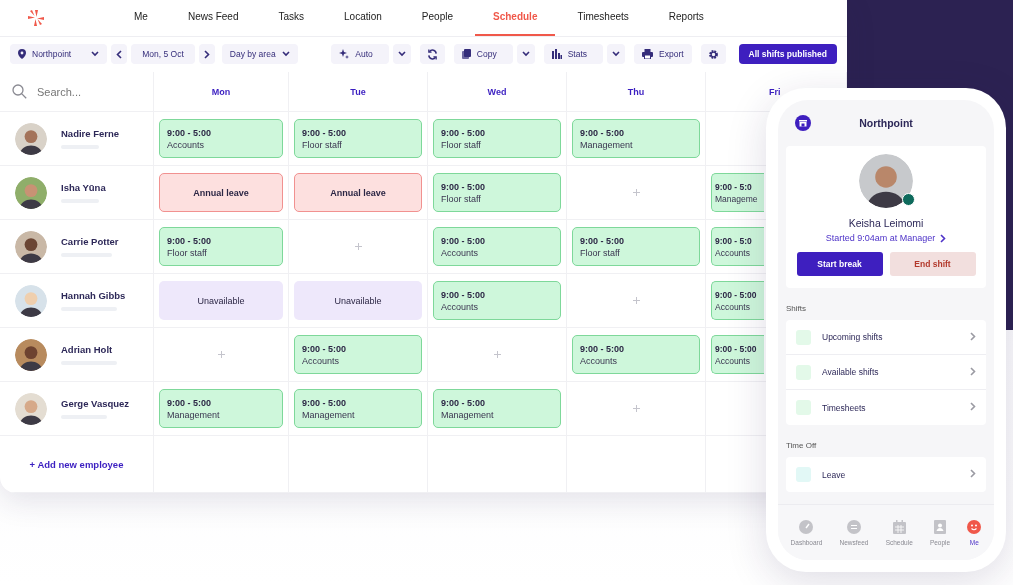 The width and height of the screenshot is (1013, 585). Describe the element at coordinates (213, 18) in the screenshot. I see `nav-tab: News Feed` at that location.